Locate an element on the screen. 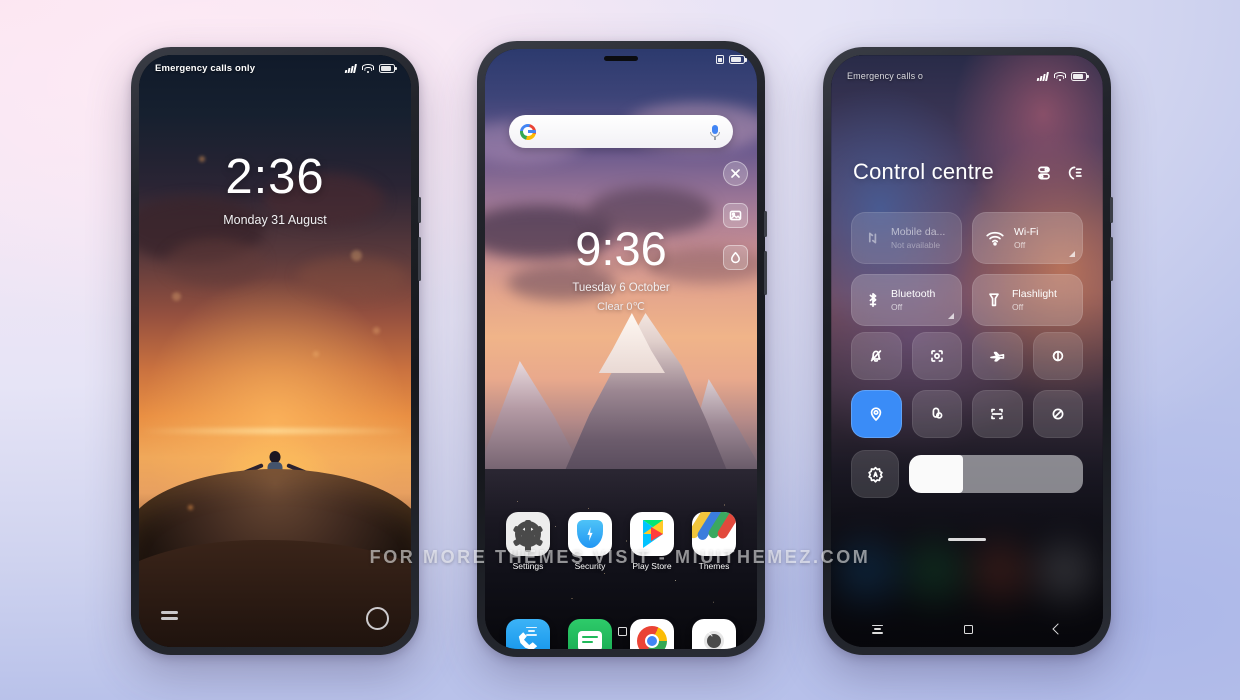 The image size is (1240, 700). shield-icon is located at coordinates (590, 534).